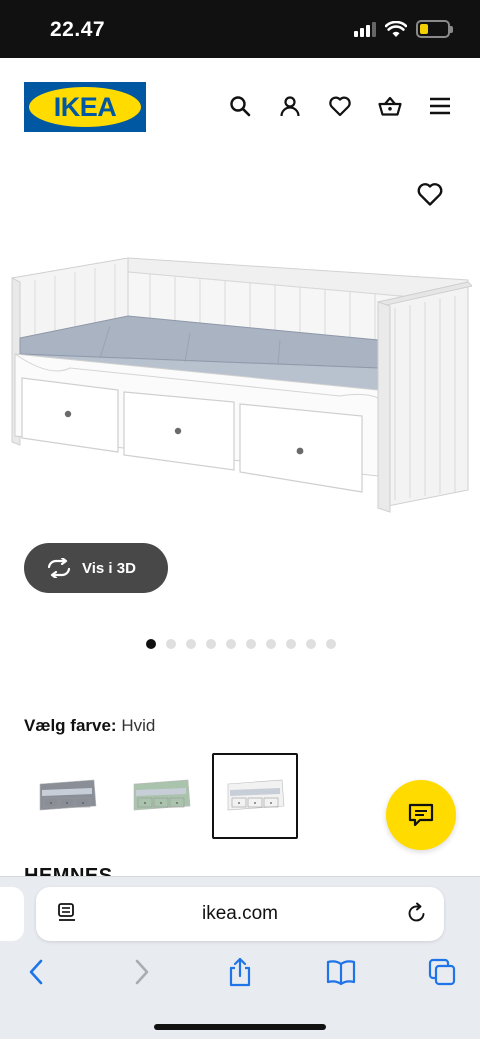 The width and height of the screenshot is (480, 1039). I want to click on home-indicator, so click(240, 1027).